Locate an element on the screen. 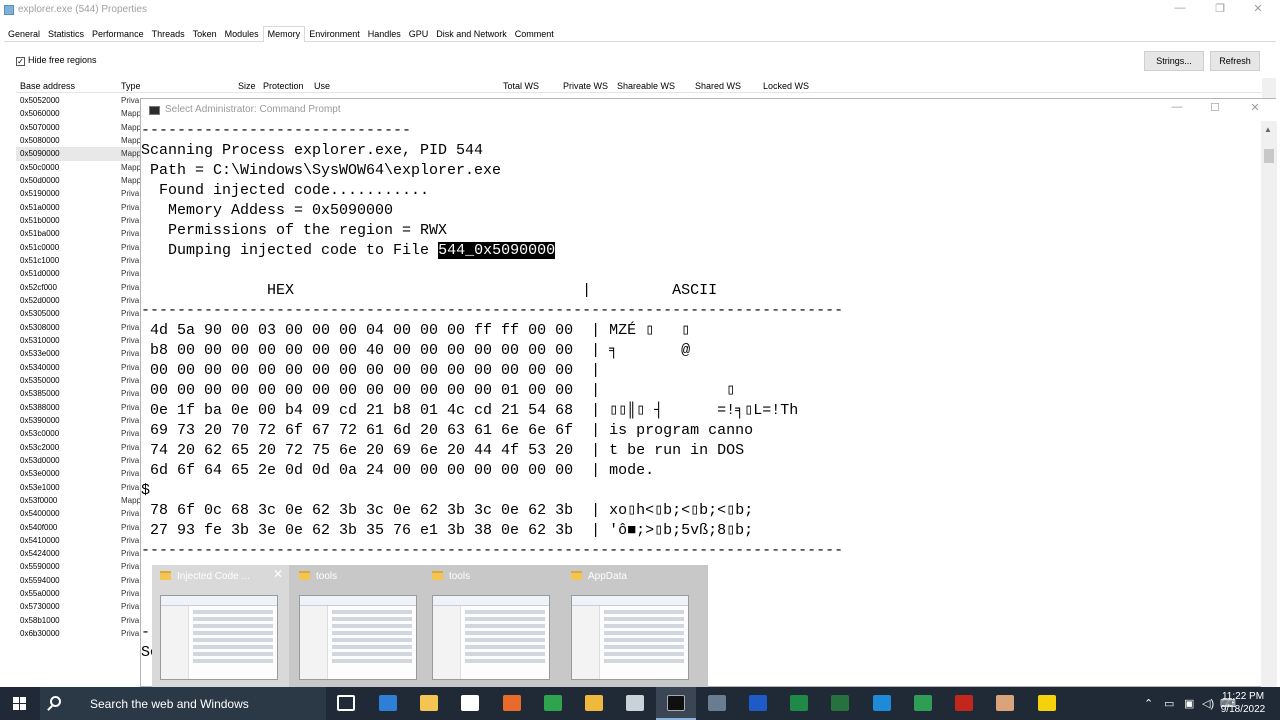 This screenshot has width=1280, height=720. refresh-button: Refresh is located at coordinates (1235, 61).